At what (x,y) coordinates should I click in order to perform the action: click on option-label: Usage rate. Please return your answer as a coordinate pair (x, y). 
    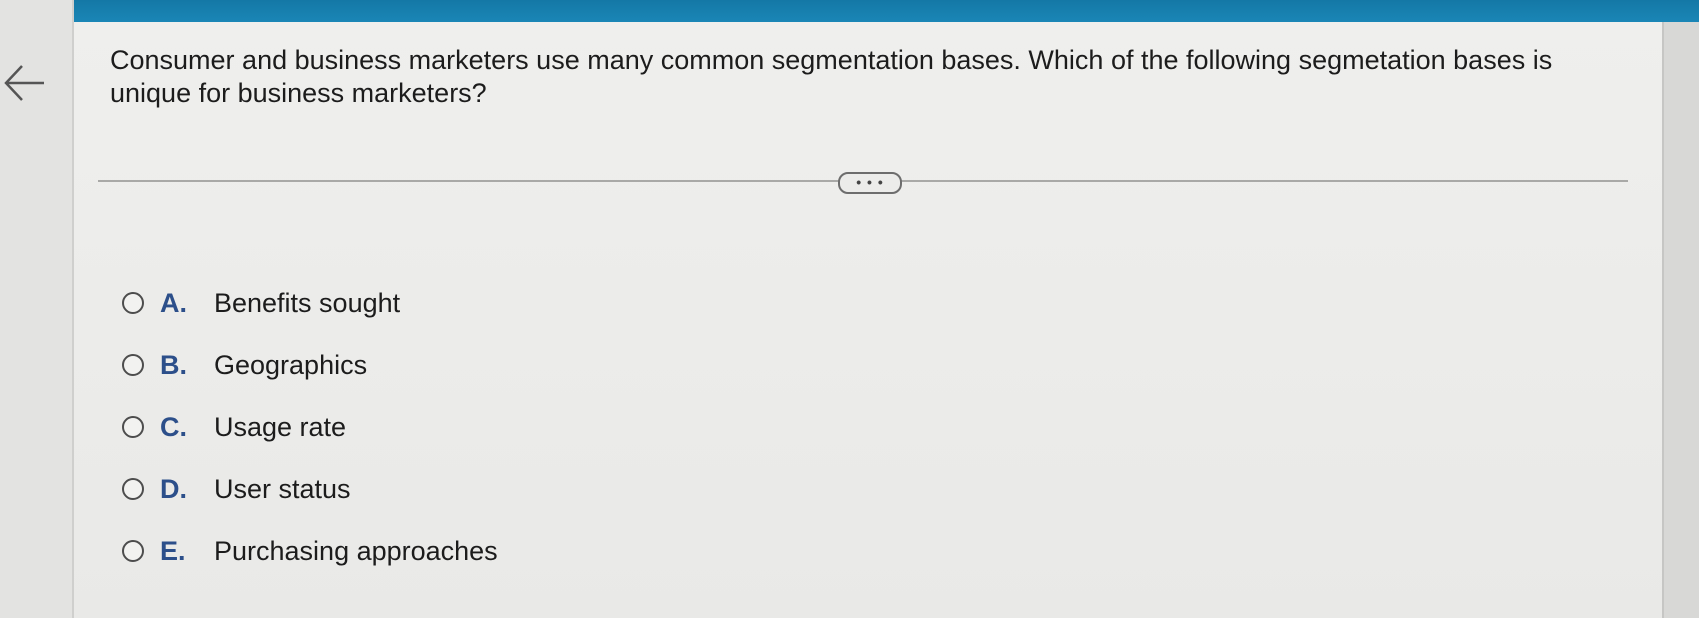
    Looking at the image, I should click on (280, 426).